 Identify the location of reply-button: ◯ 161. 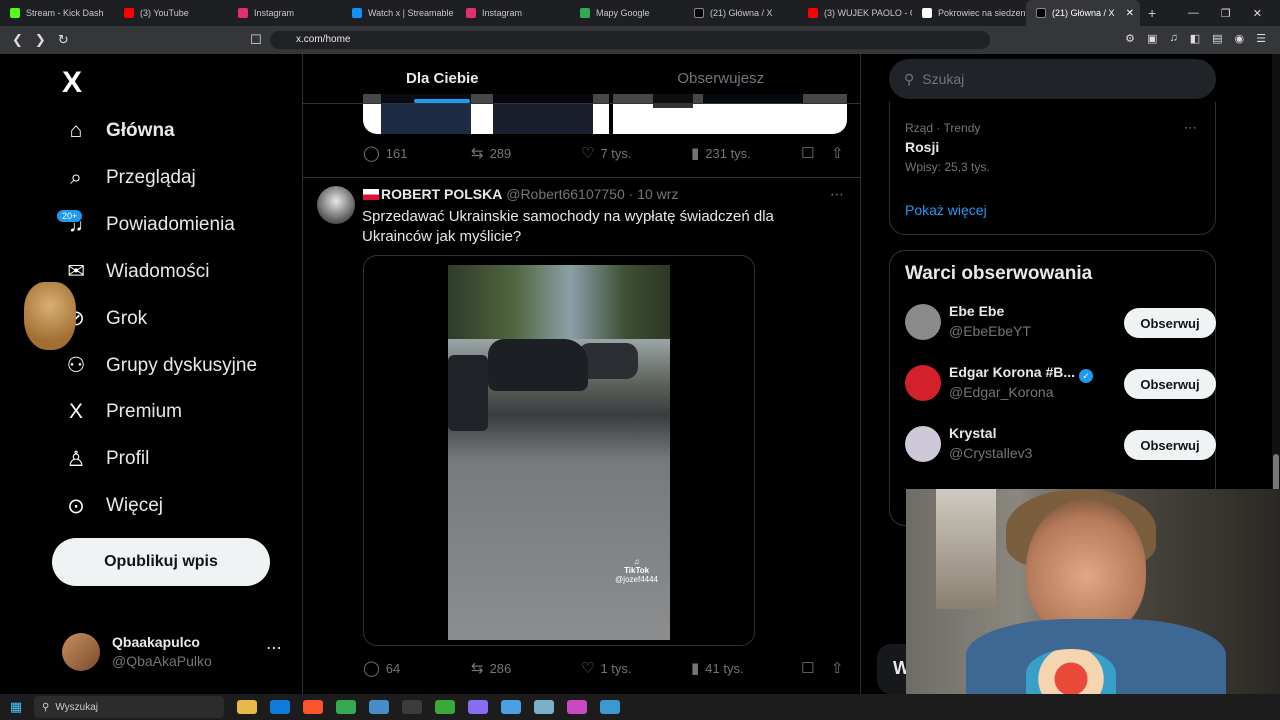
(385, 153).